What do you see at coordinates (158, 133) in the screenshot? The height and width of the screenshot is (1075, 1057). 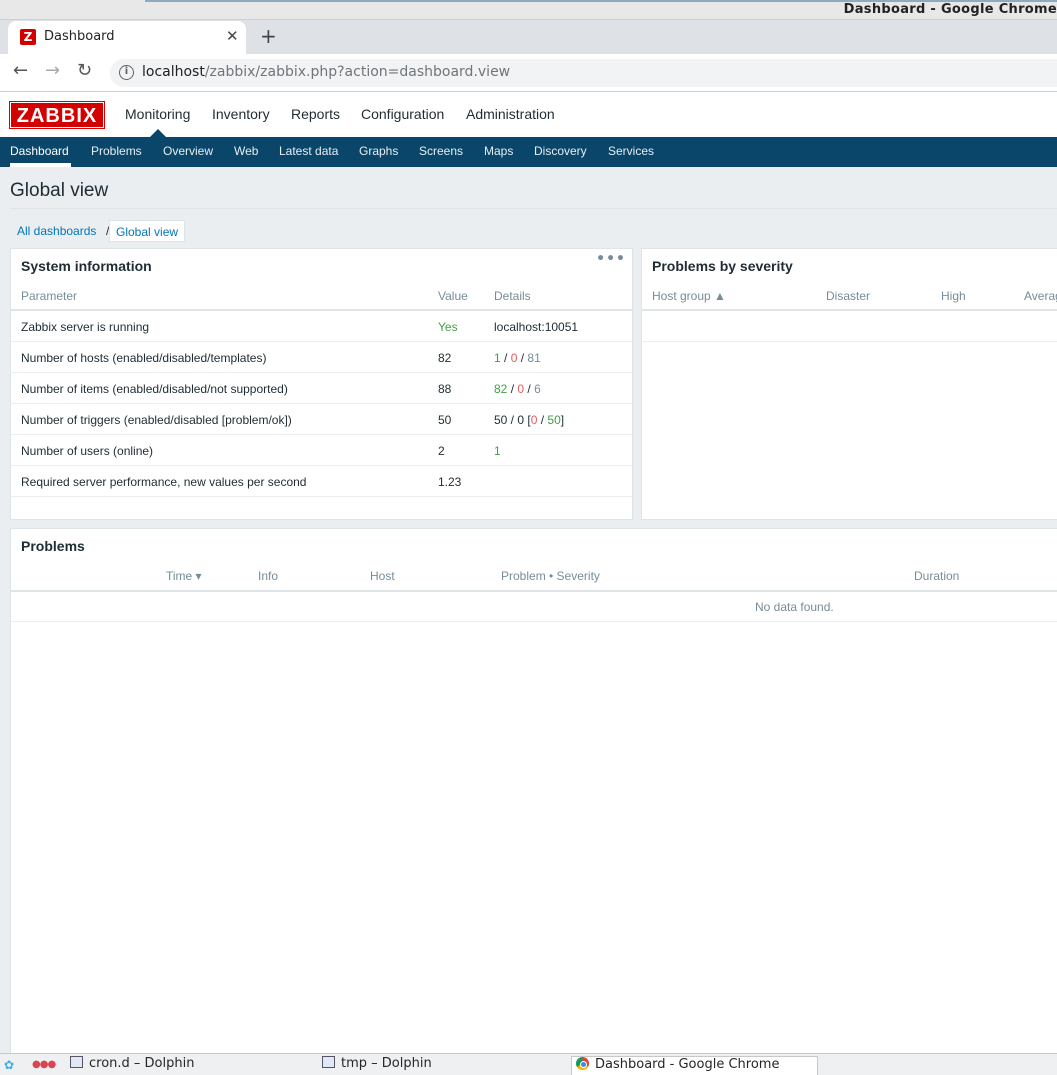 I see `active-menu-caret` at bounding box center [158, 133].